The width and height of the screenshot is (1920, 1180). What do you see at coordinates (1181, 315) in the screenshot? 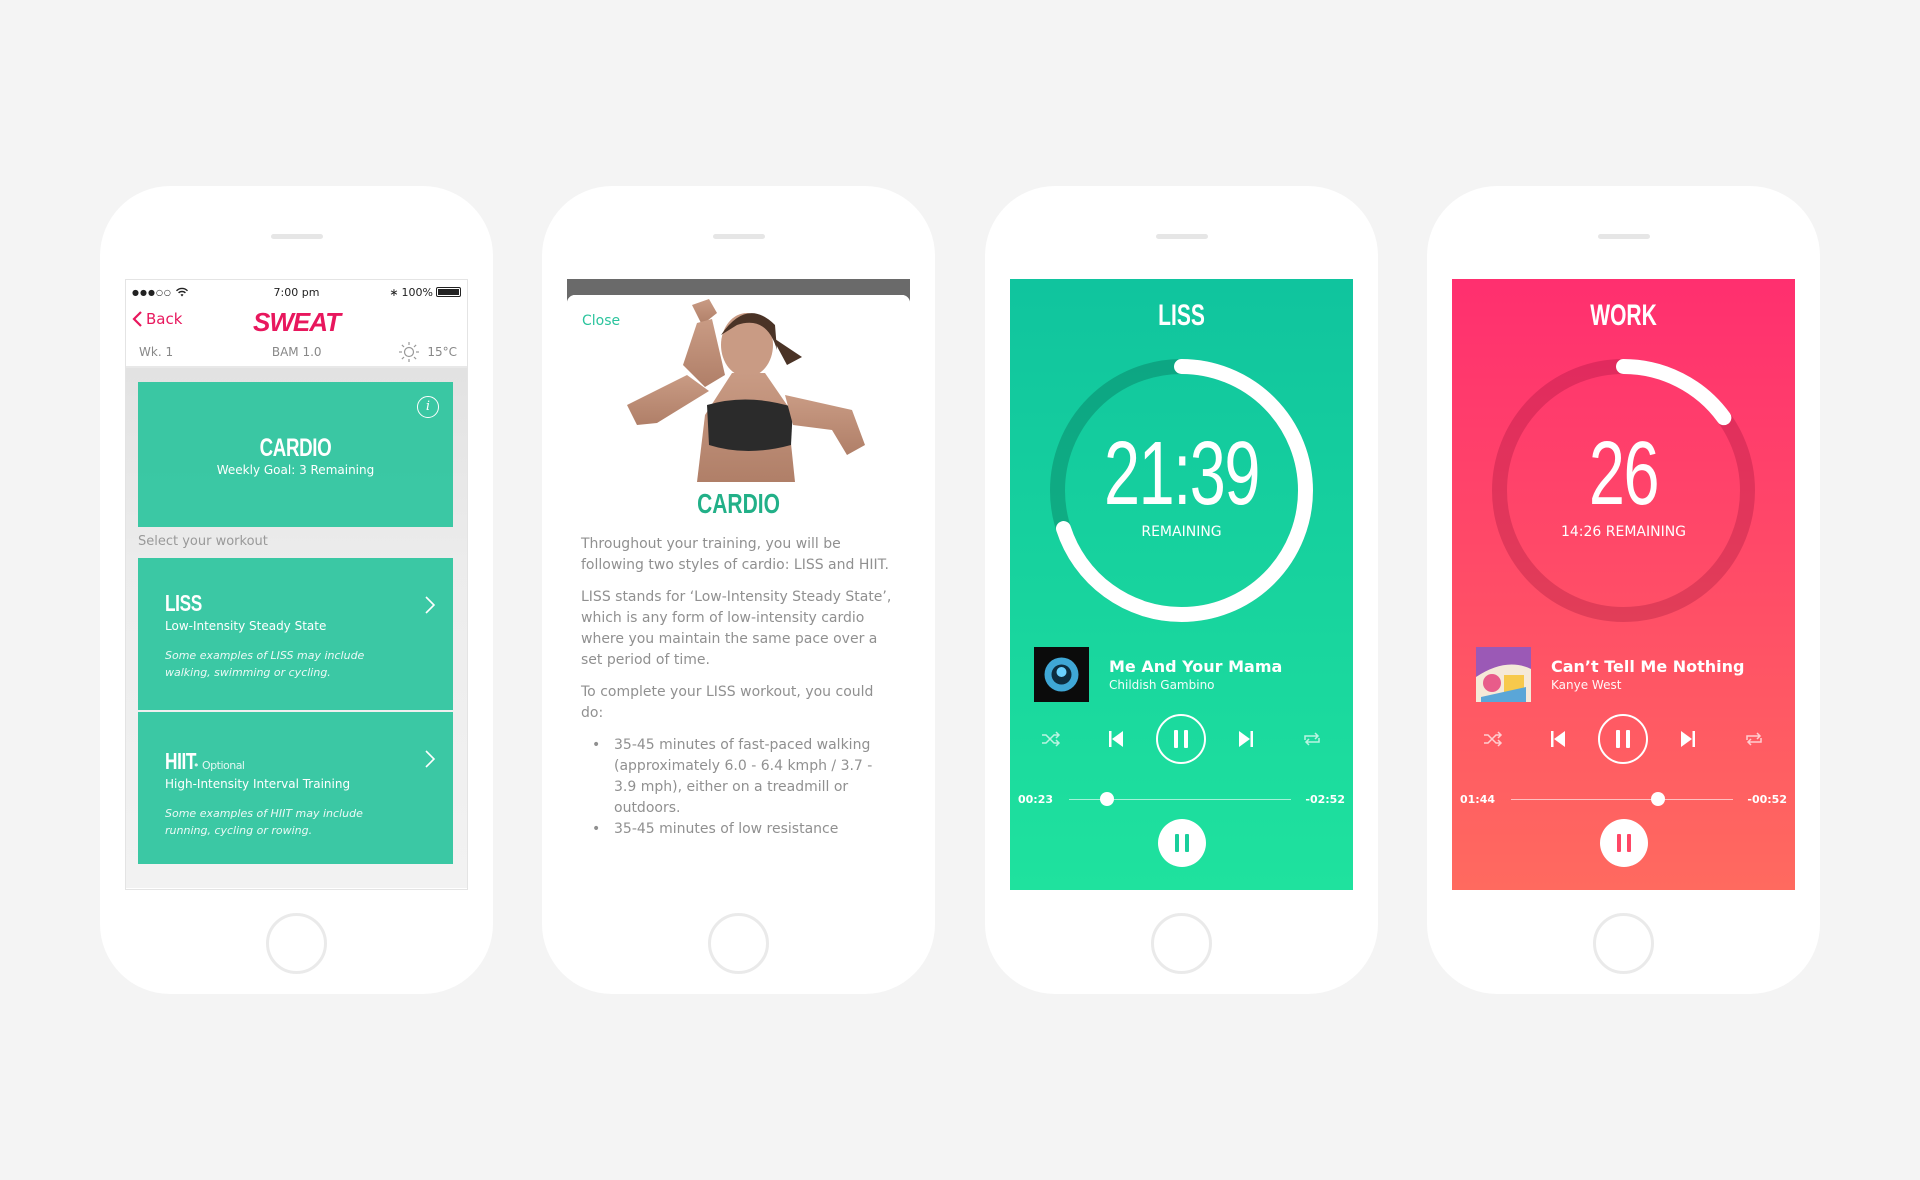
I see `timer-title: LISS` at bounding box center [1181, 315].